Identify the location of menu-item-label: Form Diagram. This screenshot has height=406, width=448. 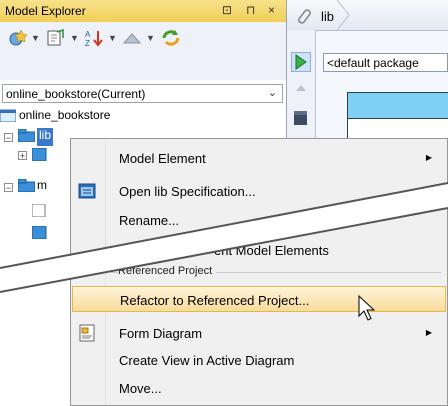
(161, 333).